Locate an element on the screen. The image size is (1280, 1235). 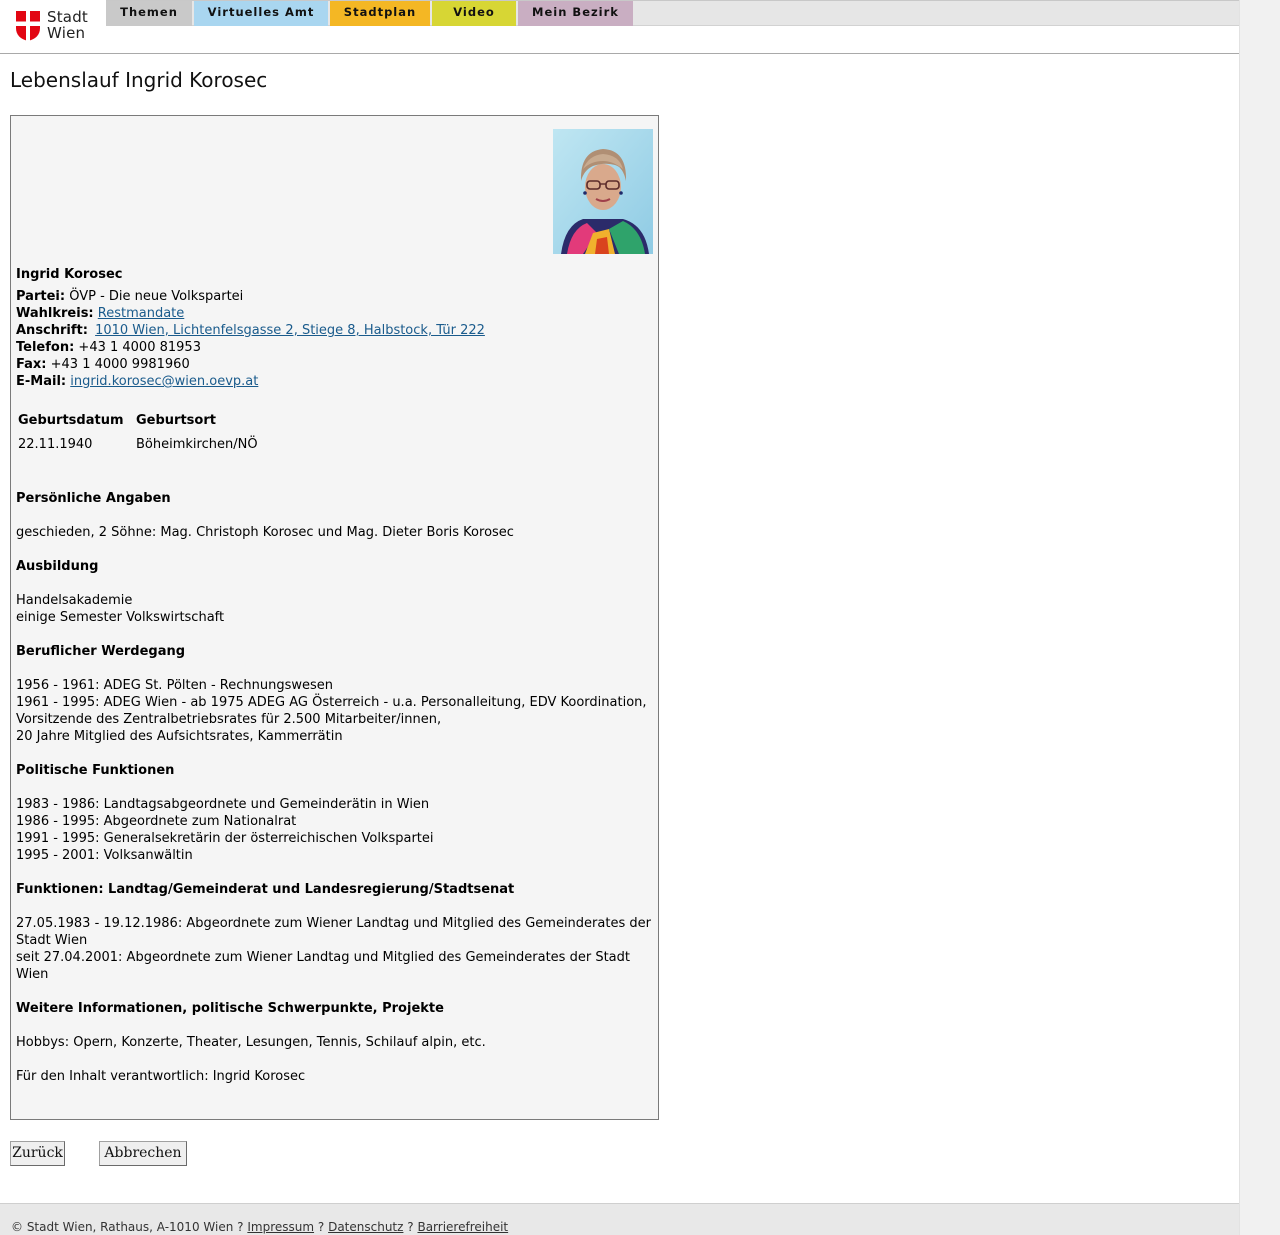
section-text-line: Wien is located at coordinates (32, 974).